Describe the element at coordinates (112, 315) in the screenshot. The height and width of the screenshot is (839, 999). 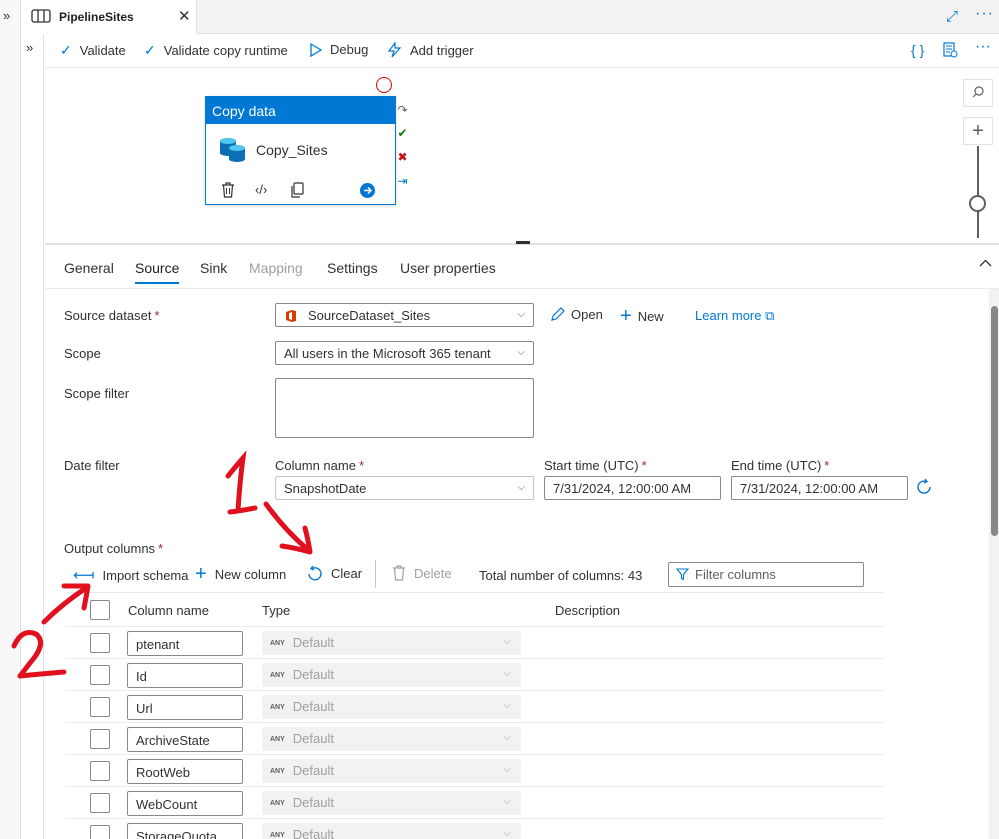
I see `source-dataset-label: Source dataset *` at that location.